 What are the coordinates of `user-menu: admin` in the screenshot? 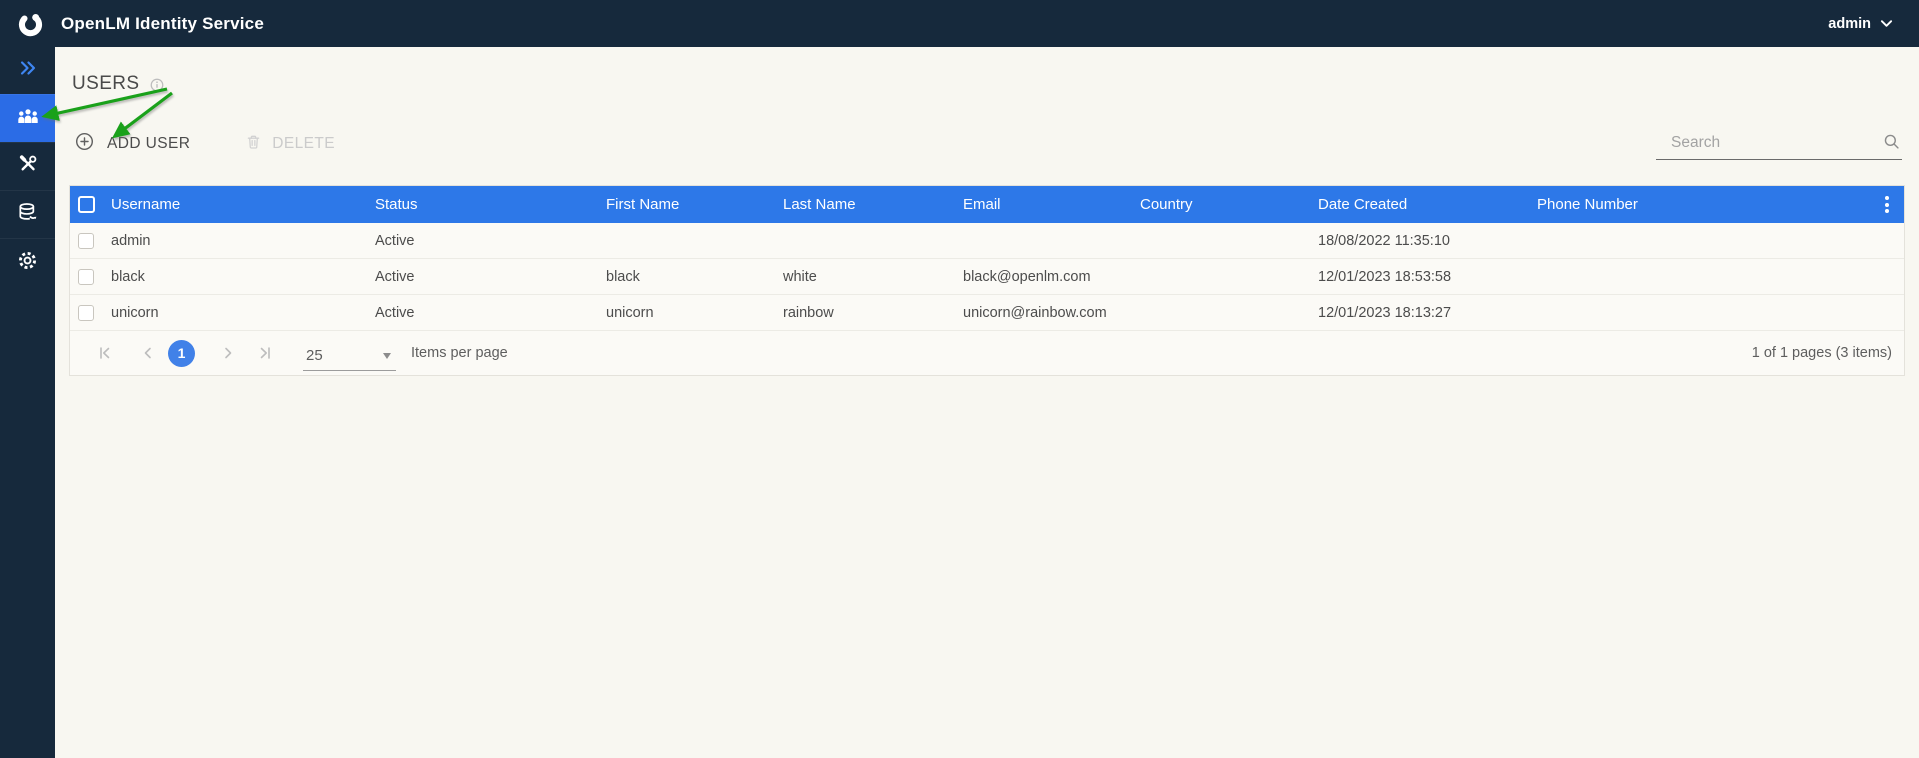 It's located at (1860, 24).